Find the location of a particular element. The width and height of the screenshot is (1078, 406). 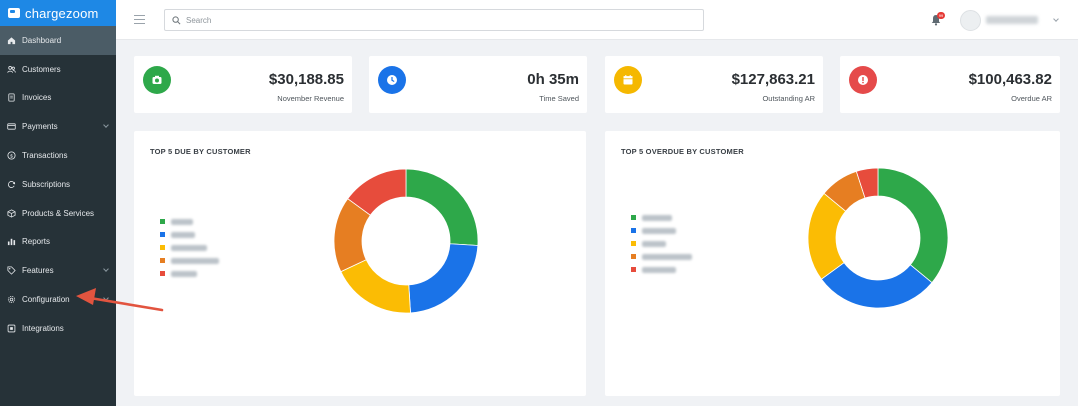

sidebar-item-invoices: Invoices is located at coordinates (58, 98).